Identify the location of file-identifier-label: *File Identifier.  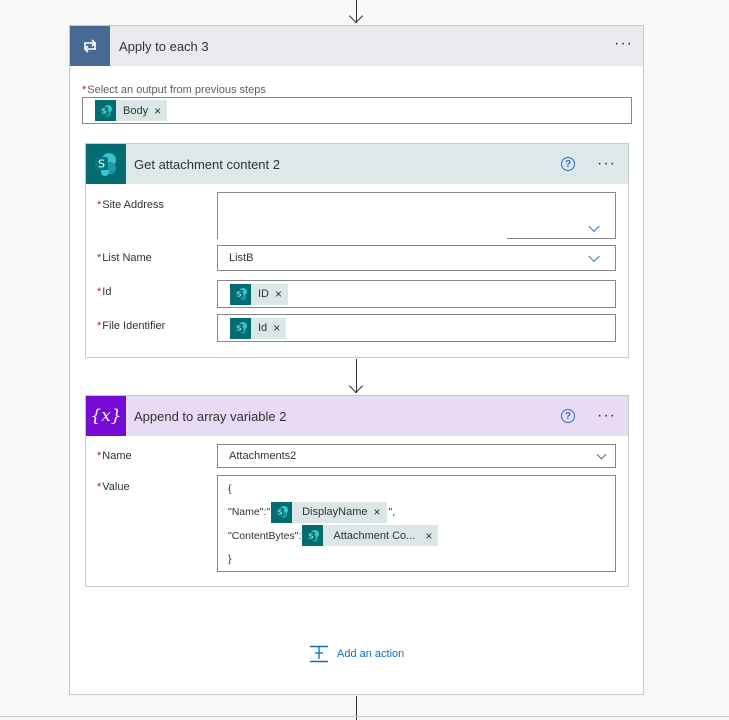
(131, 326).